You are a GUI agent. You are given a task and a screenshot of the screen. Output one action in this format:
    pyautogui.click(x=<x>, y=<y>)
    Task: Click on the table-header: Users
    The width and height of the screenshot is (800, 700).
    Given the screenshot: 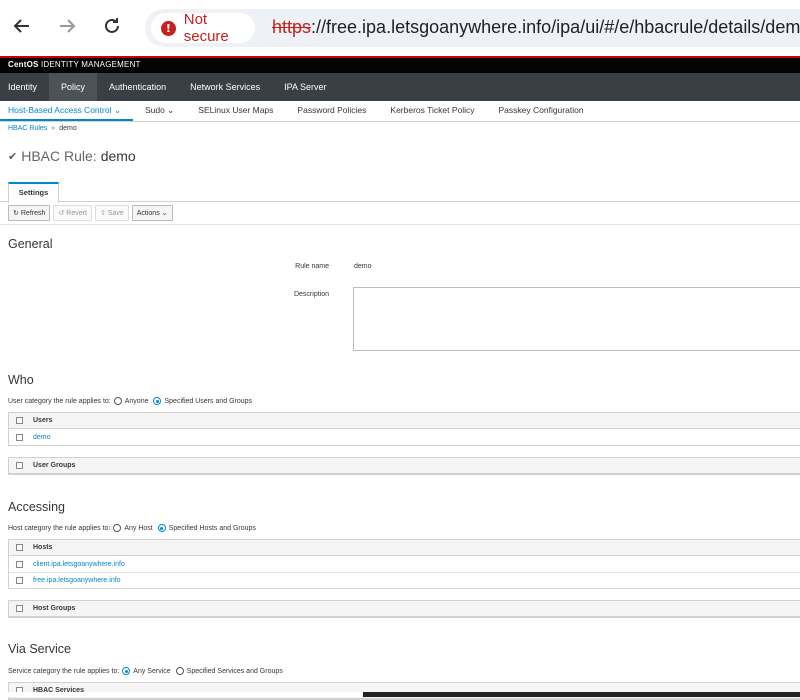 What is the action you would take?
    pyautogui.click(x=404, y=421)
    